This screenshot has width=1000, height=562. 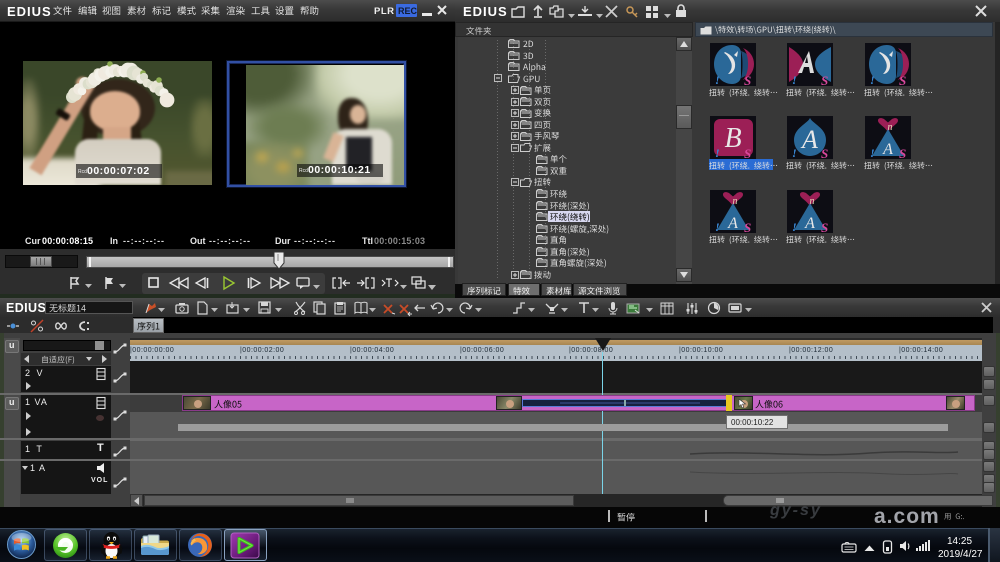 I want to click on svg-text: B, so click(x=732, y=138).